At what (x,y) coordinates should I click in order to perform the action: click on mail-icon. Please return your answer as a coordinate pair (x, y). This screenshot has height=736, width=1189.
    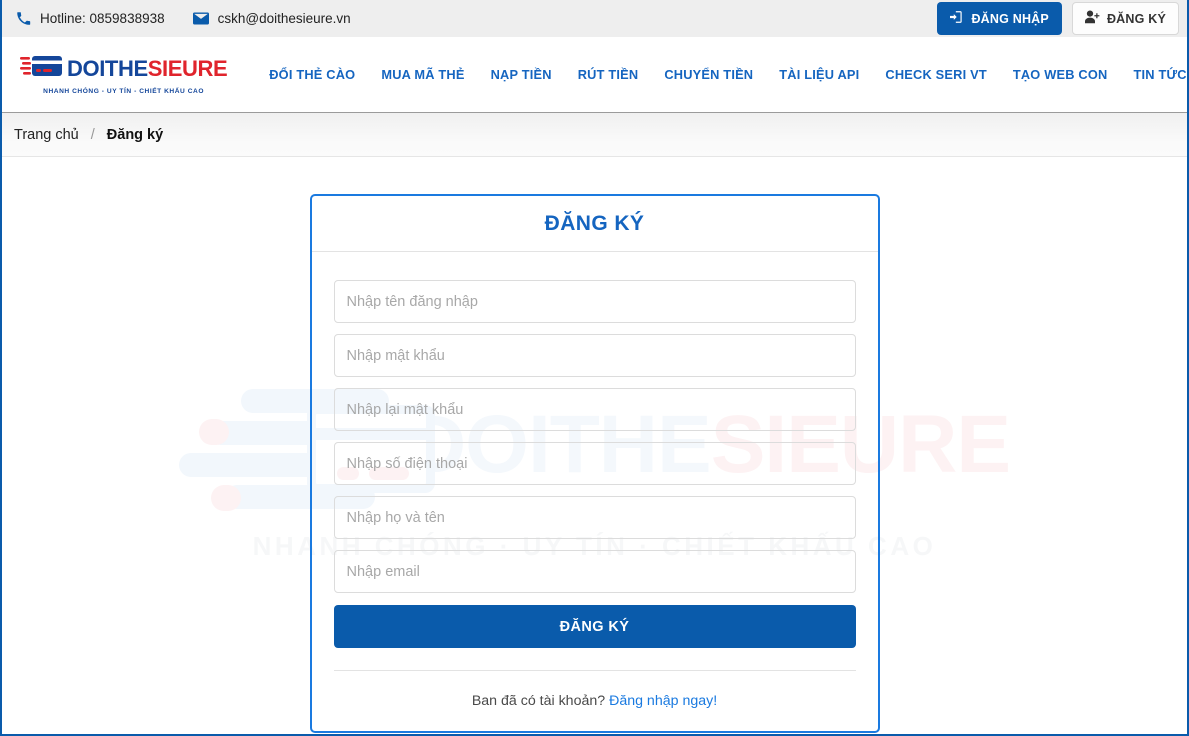
    Looking at the image, I should click on (200, 18).